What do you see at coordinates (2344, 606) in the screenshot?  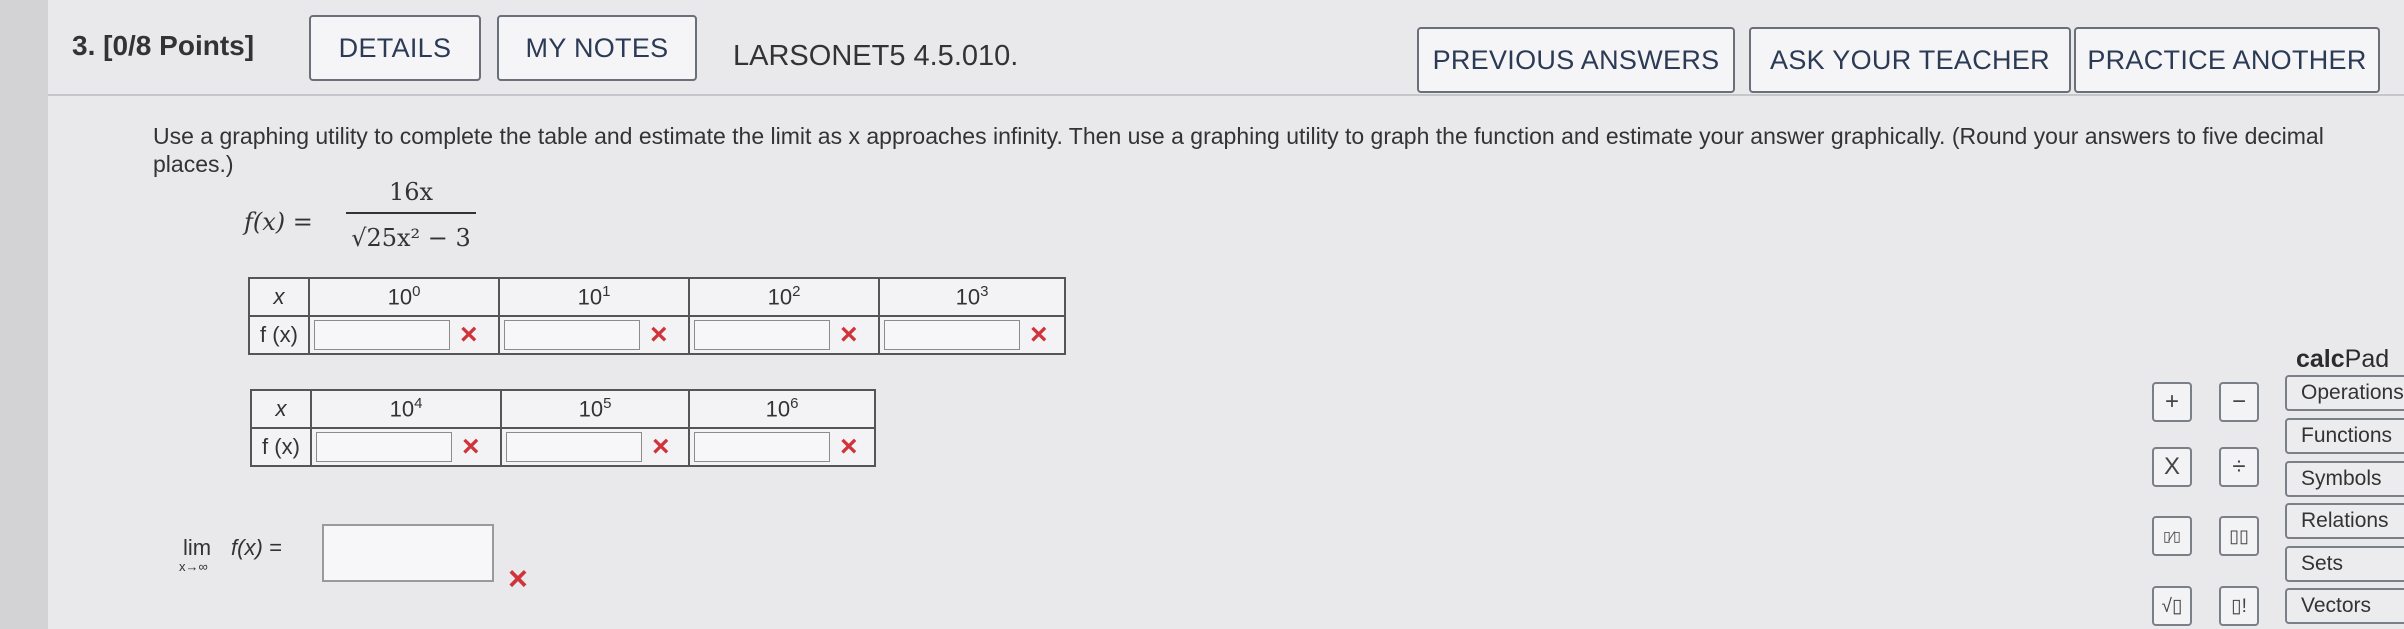 I see `tab-vectors: Vectors` at bounding box center [2344, 606].